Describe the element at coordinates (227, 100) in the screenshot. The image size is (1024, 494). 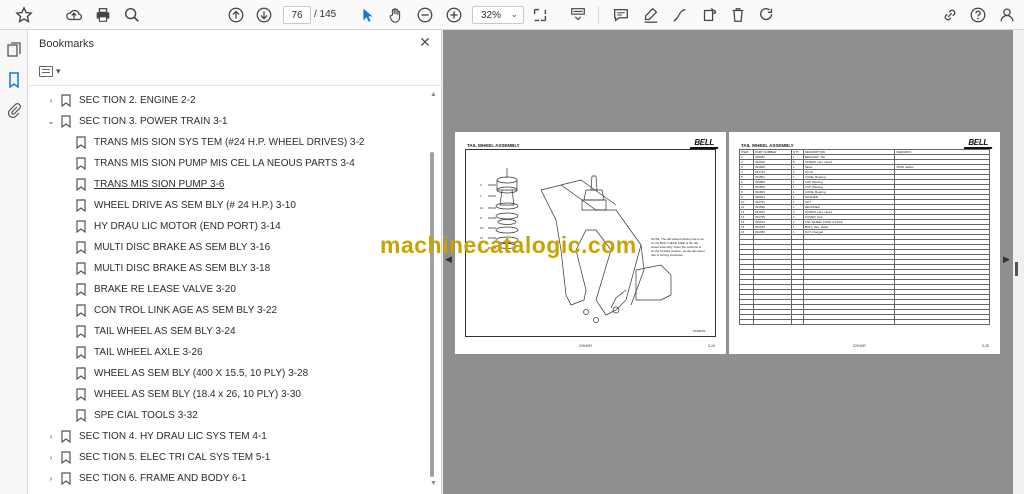
I see `bookmark-section: › SEC TION 2. ENGINE 2-2` at that location.